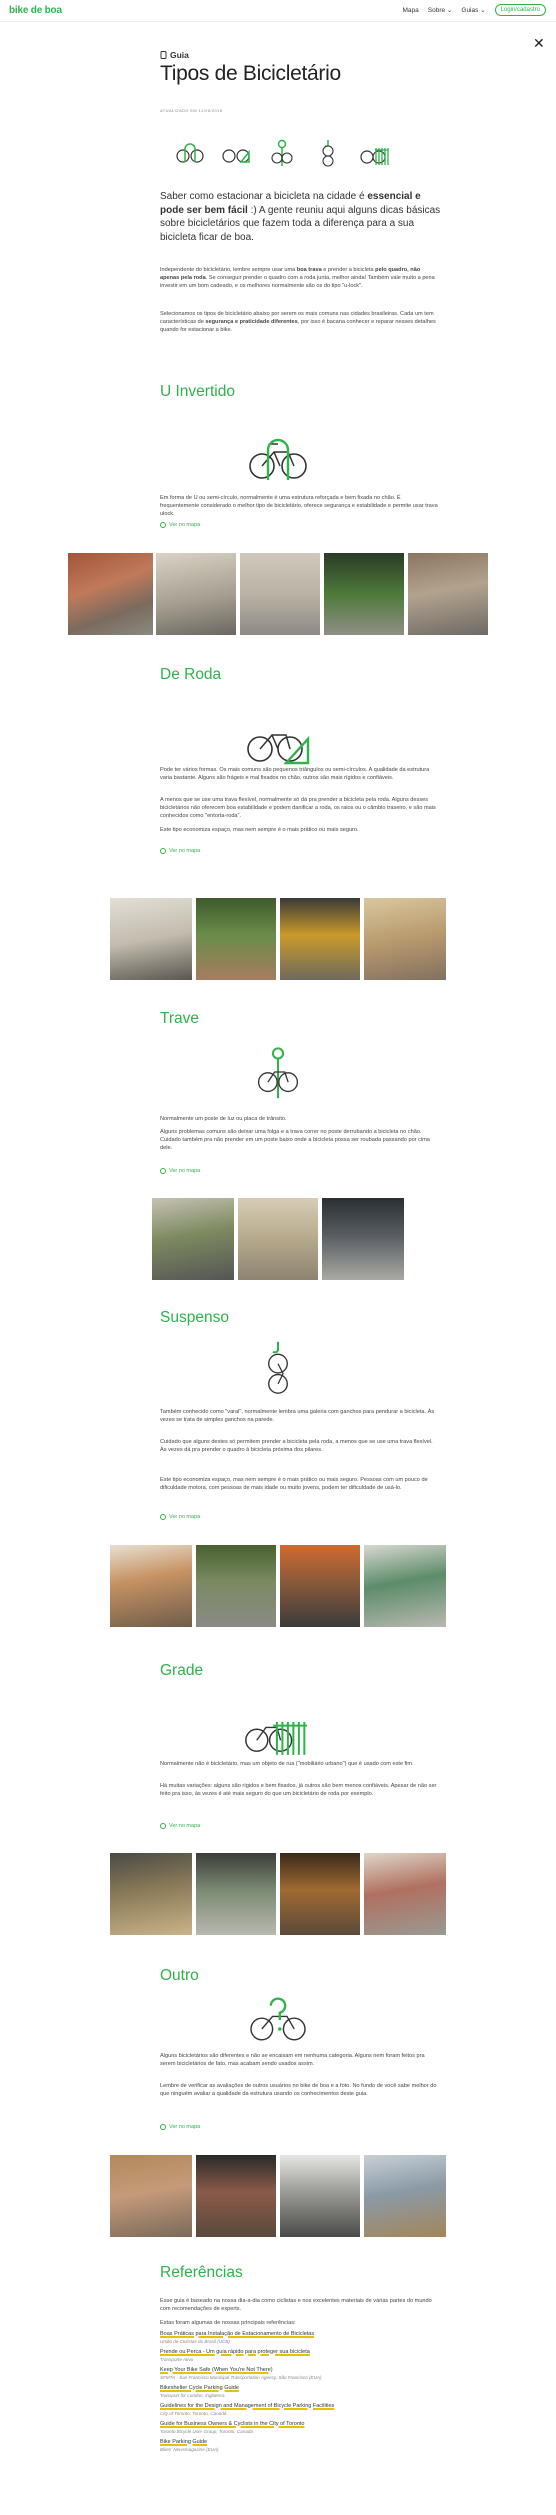 Image resolution: width=556 pixels, height=2515 pixels. Describe the element at coordinates (278, 749) in the screenshot. I see `de-roda-bike-icon` at that location.